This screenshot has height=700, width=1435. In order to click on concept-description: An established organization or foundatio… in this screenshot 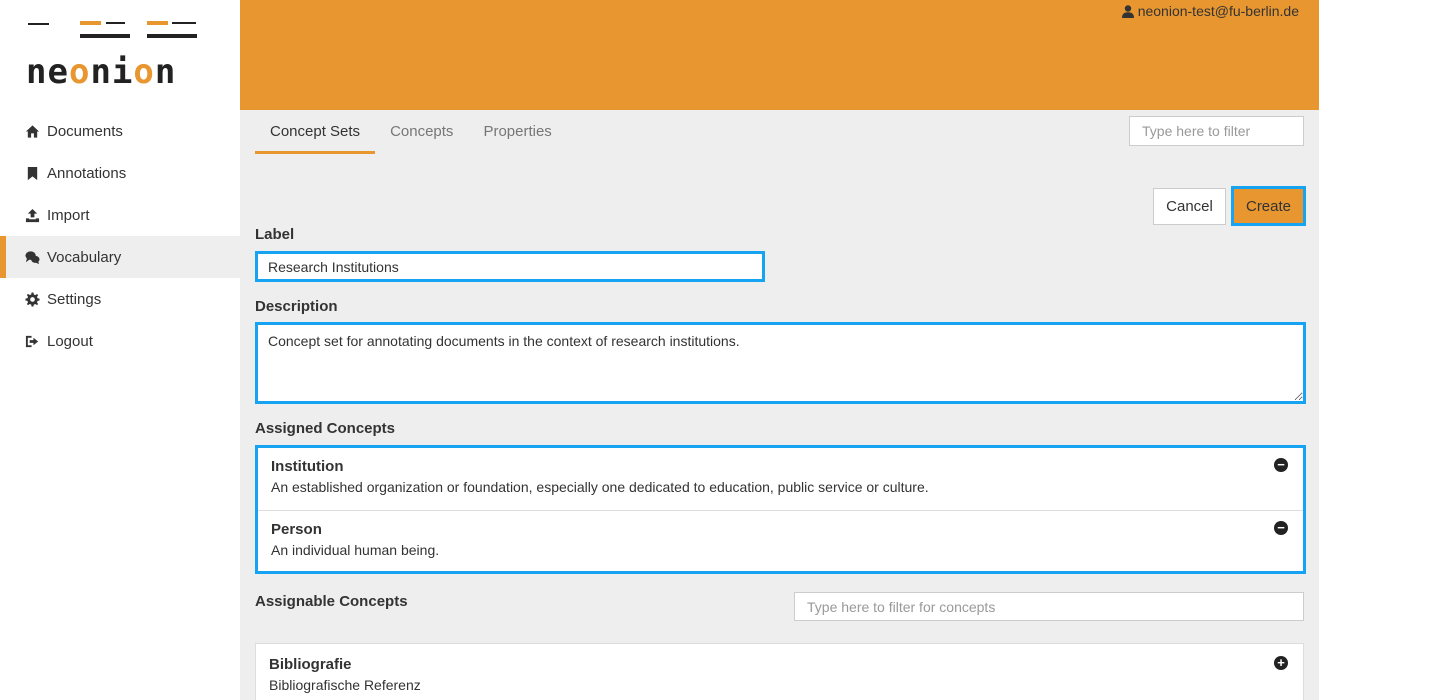, I will do `click(600, 487)`.